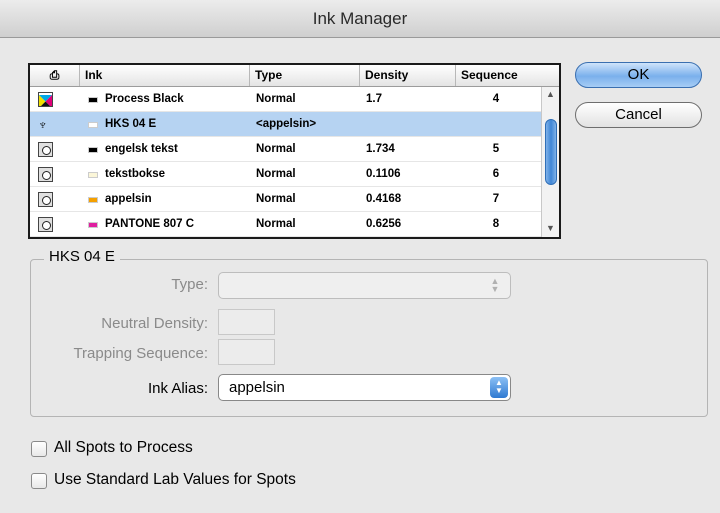 This screenshot has width=720, height=513. What do you see at coordinates (496, 124) in the screenshot?
I see `ink-sequence-cell` at bounding box center [496, 124].